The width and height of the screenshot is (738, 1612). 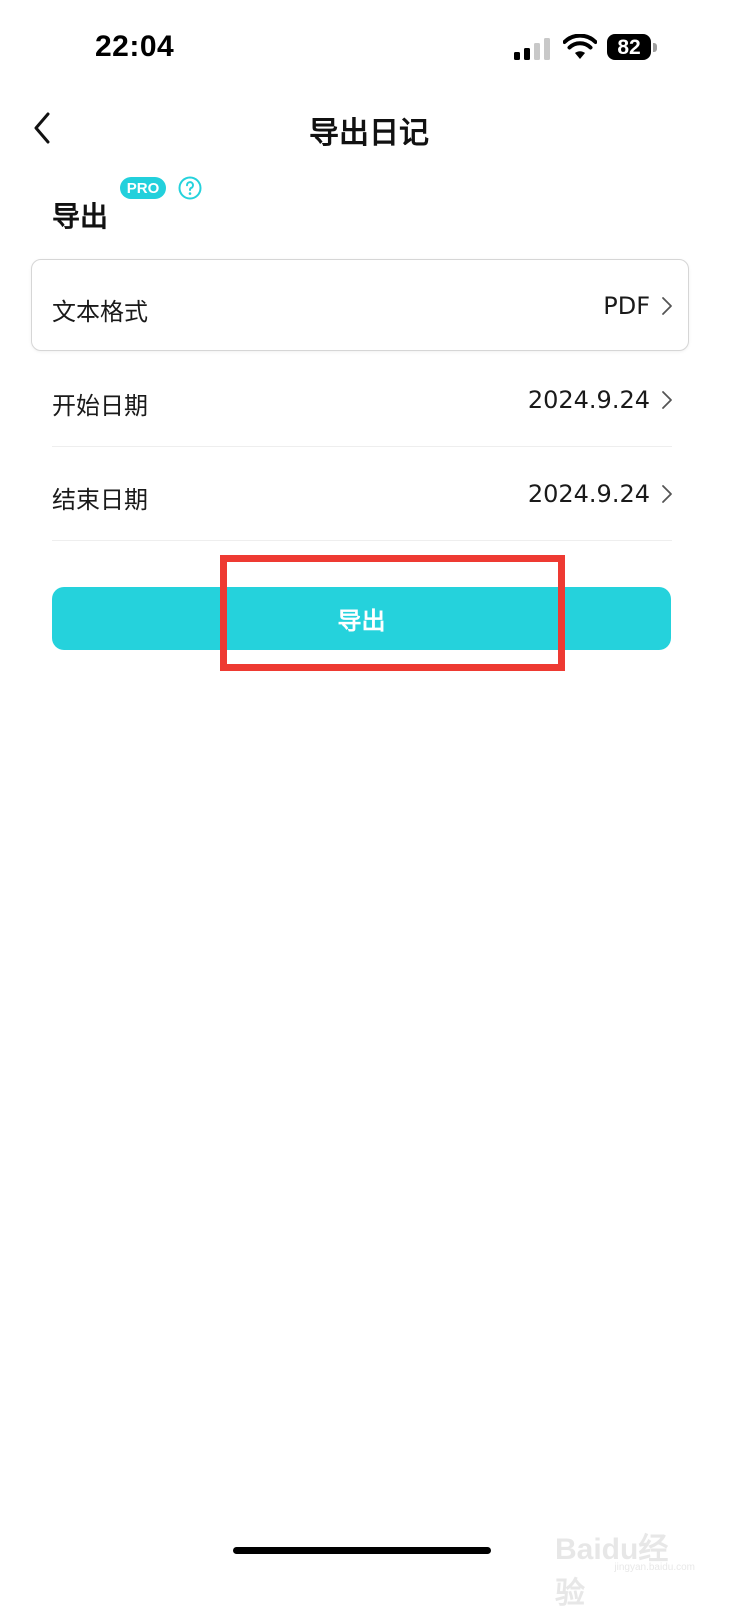 I want to click on page-title: 导出日记, so click(x=369, y=133).